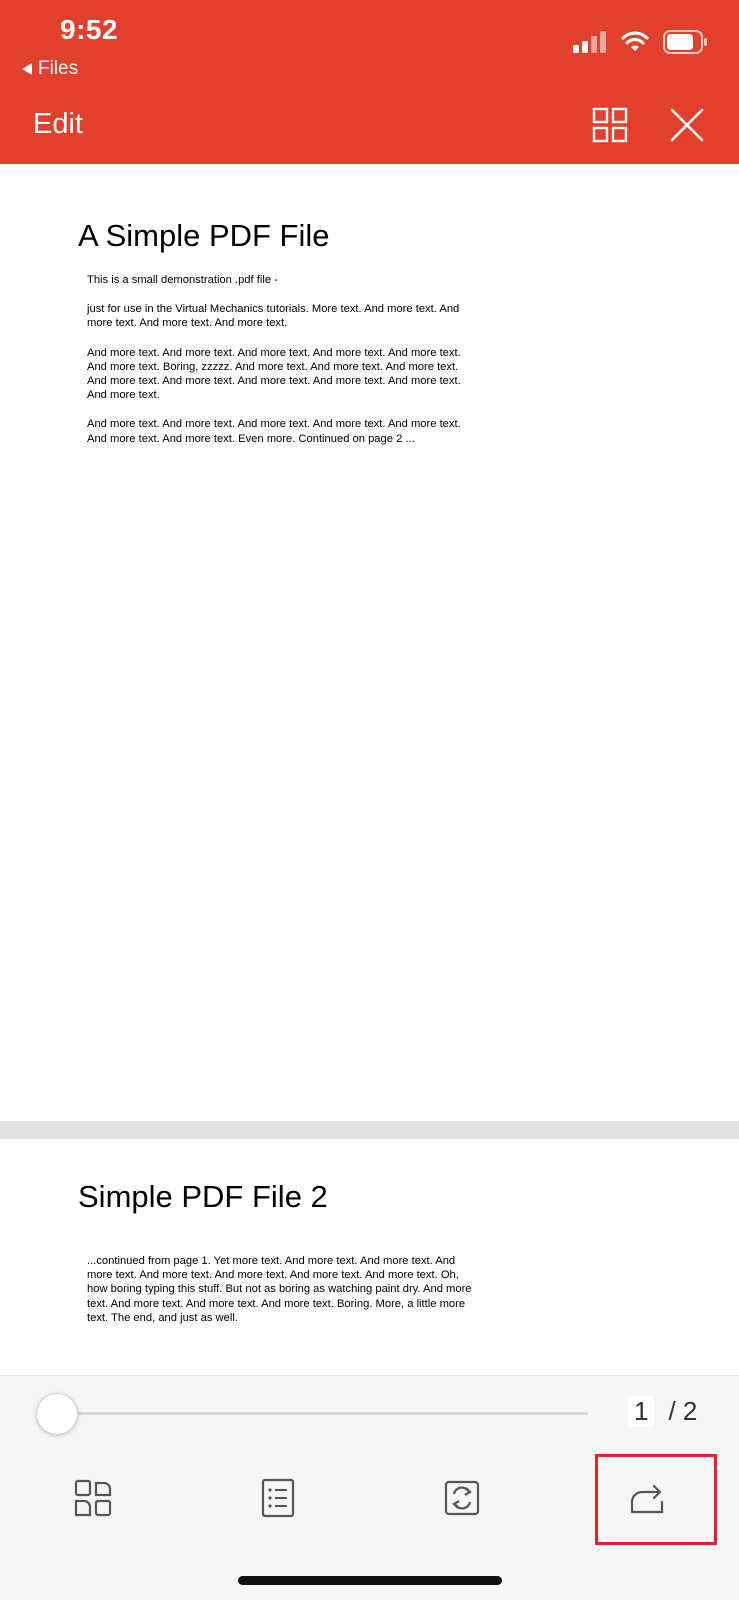  What do you see at coordinates (683, 1411) in the screenshot?
I see `total-pages: / 2` at bounding box center [683, 1411].